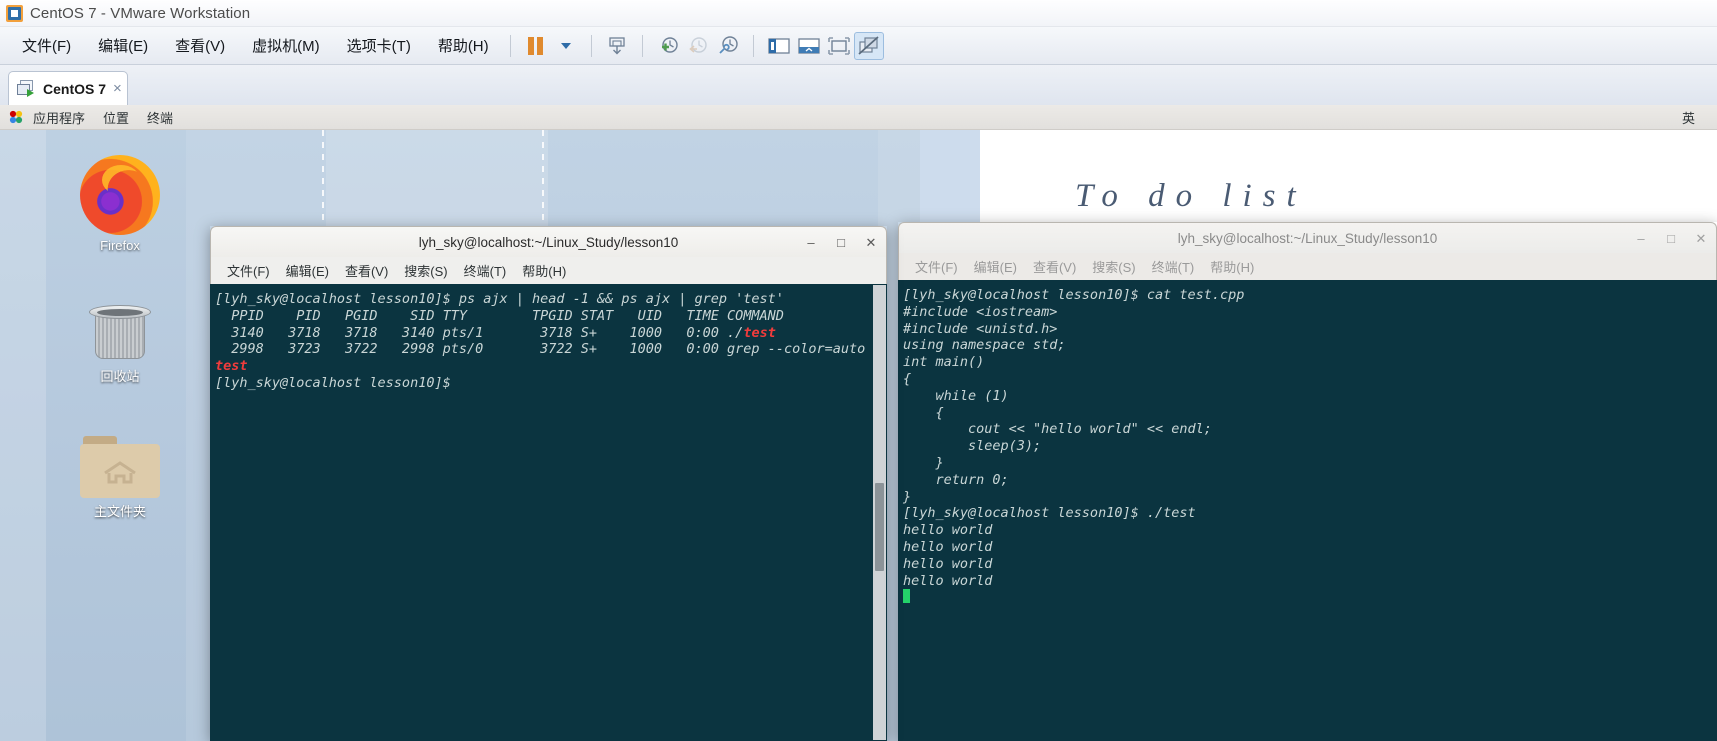  I want to click on menu-tabs: 选项卡(T), so click(379, 45).